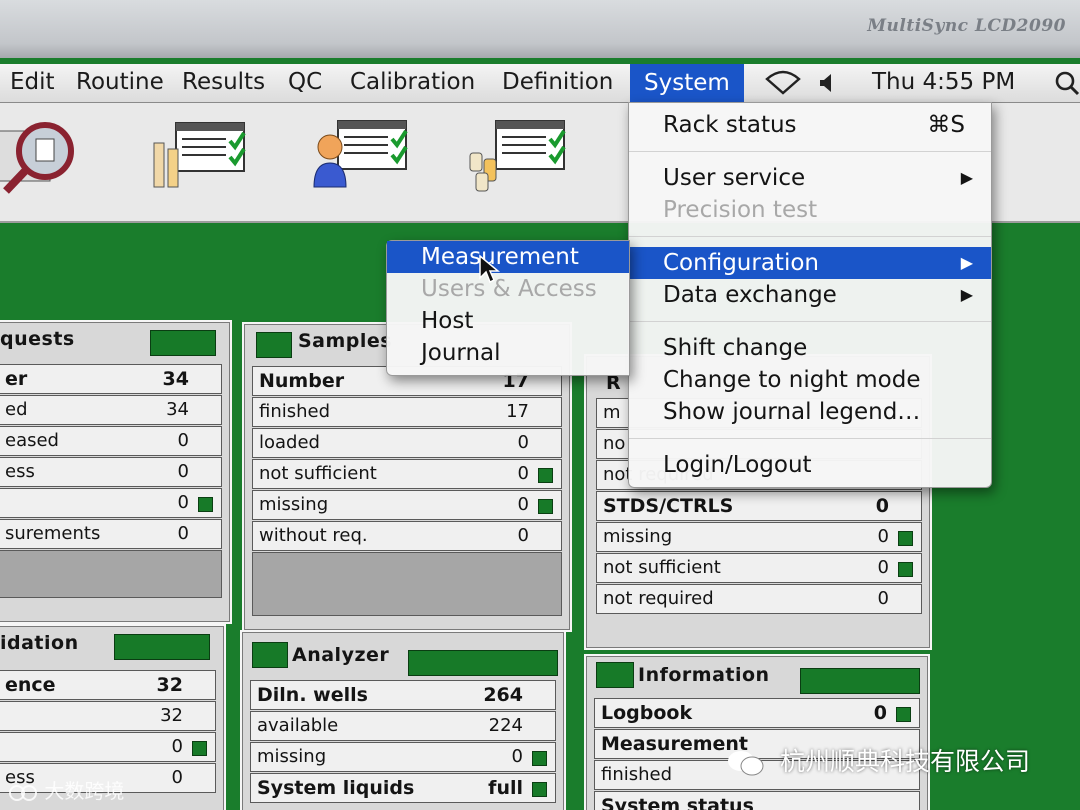 This screenshot has height=810, width=1080. I want to click on table-row: ess 0, so click(111, 472).